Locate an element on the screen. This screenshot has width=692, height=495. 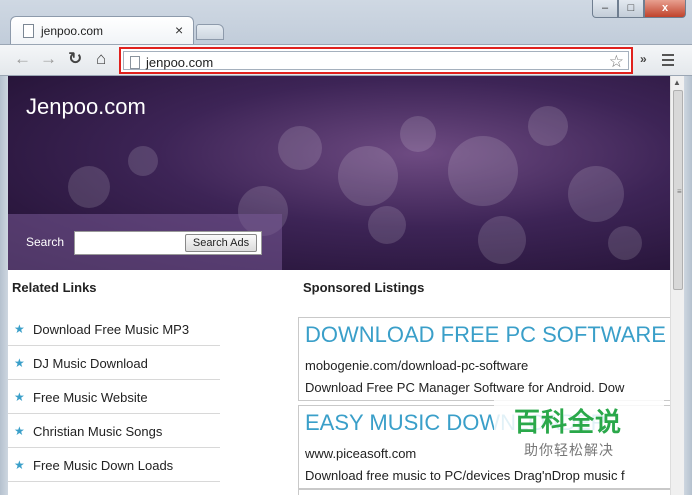
browser-toolbar: ← → ↻ ⌂ jenpoo.com ☆ » is located at coordinates (346, 60).